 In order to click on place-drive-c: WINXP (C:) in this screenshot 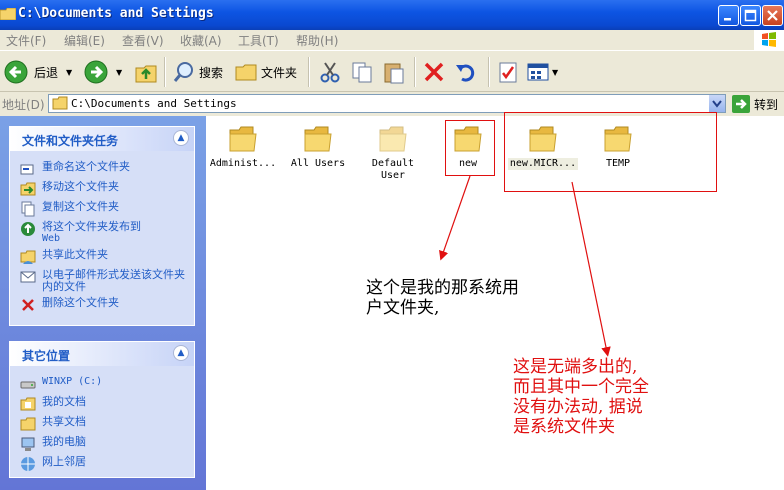, I will do `click(103, 384)`.